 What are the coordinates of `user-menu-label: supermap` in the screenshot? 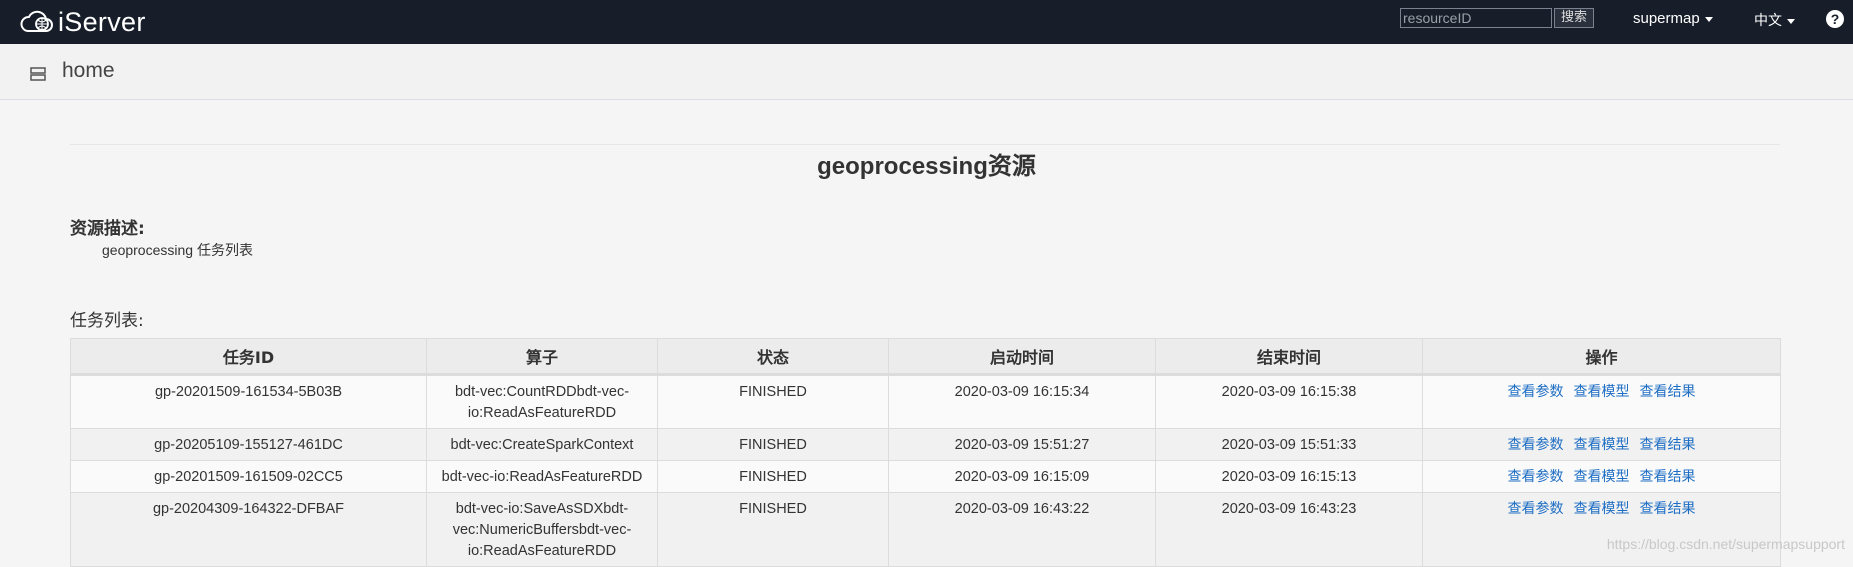 It's located at (1666, 18).